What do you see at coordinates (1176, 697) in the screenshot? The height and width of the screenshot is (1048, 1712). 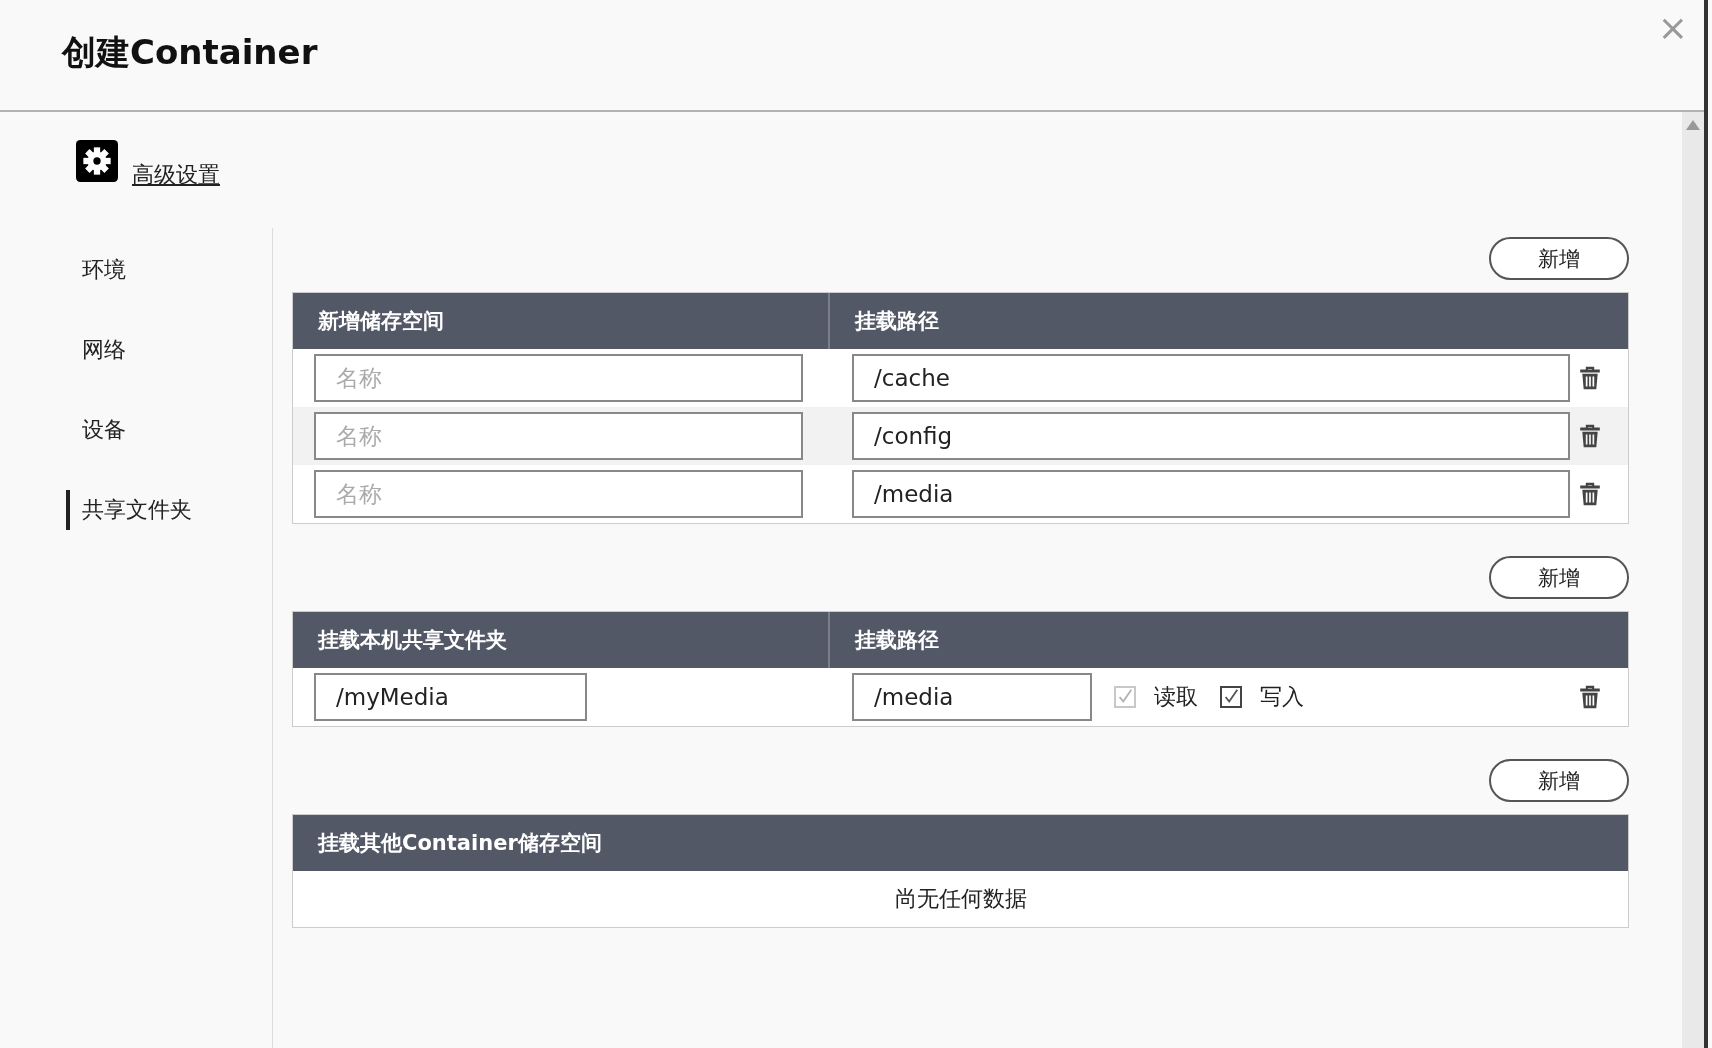 I see `checkbox-label: 读取` at bounding box center [1176, 697].